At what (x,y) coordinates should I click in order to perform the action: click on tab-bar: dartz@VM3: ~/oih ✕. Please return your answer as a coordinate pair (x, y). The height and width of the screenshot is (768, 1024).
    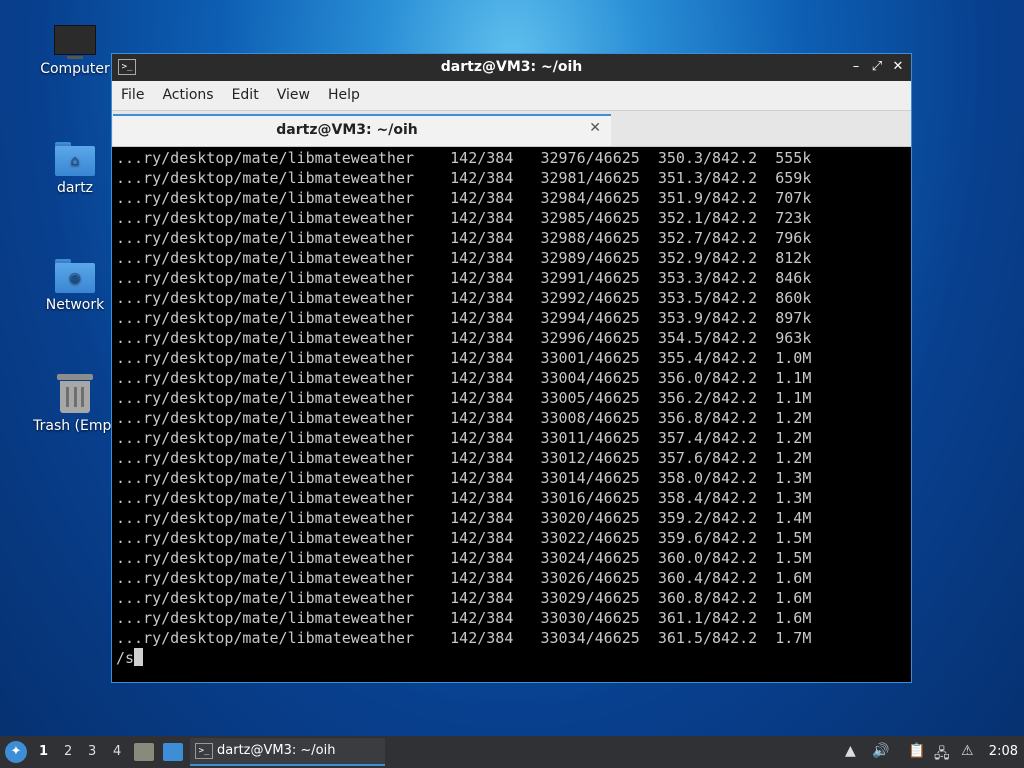
    Looking at the image, I should click on (511, 129).